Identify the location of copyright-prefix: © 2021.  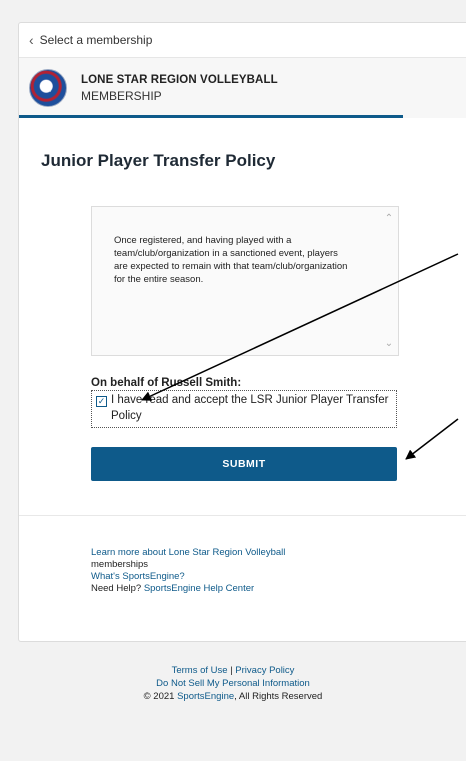
(159, 696).